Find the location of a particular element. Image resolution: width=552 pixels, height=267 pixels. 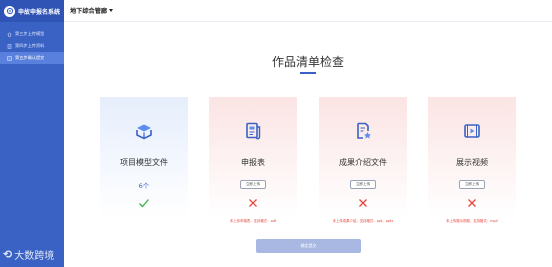

upload-hint: 未上传成果介绍，支持格式：ppt、pptx is located at coordinates (363, 221).